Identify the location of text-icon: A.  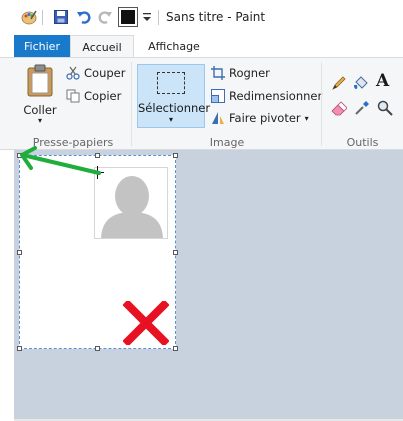
(386, 81).